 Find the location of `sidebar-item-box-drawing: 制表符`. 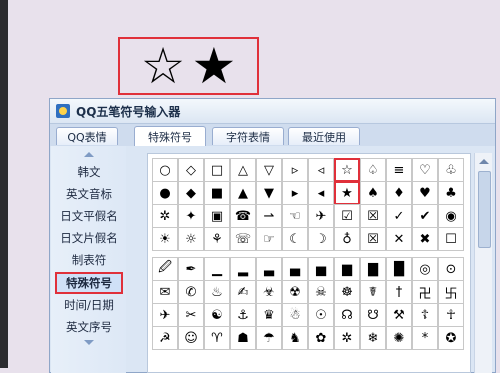

sidebar-item-box-drawing: 制表符 is located at coordinates (89, 260).